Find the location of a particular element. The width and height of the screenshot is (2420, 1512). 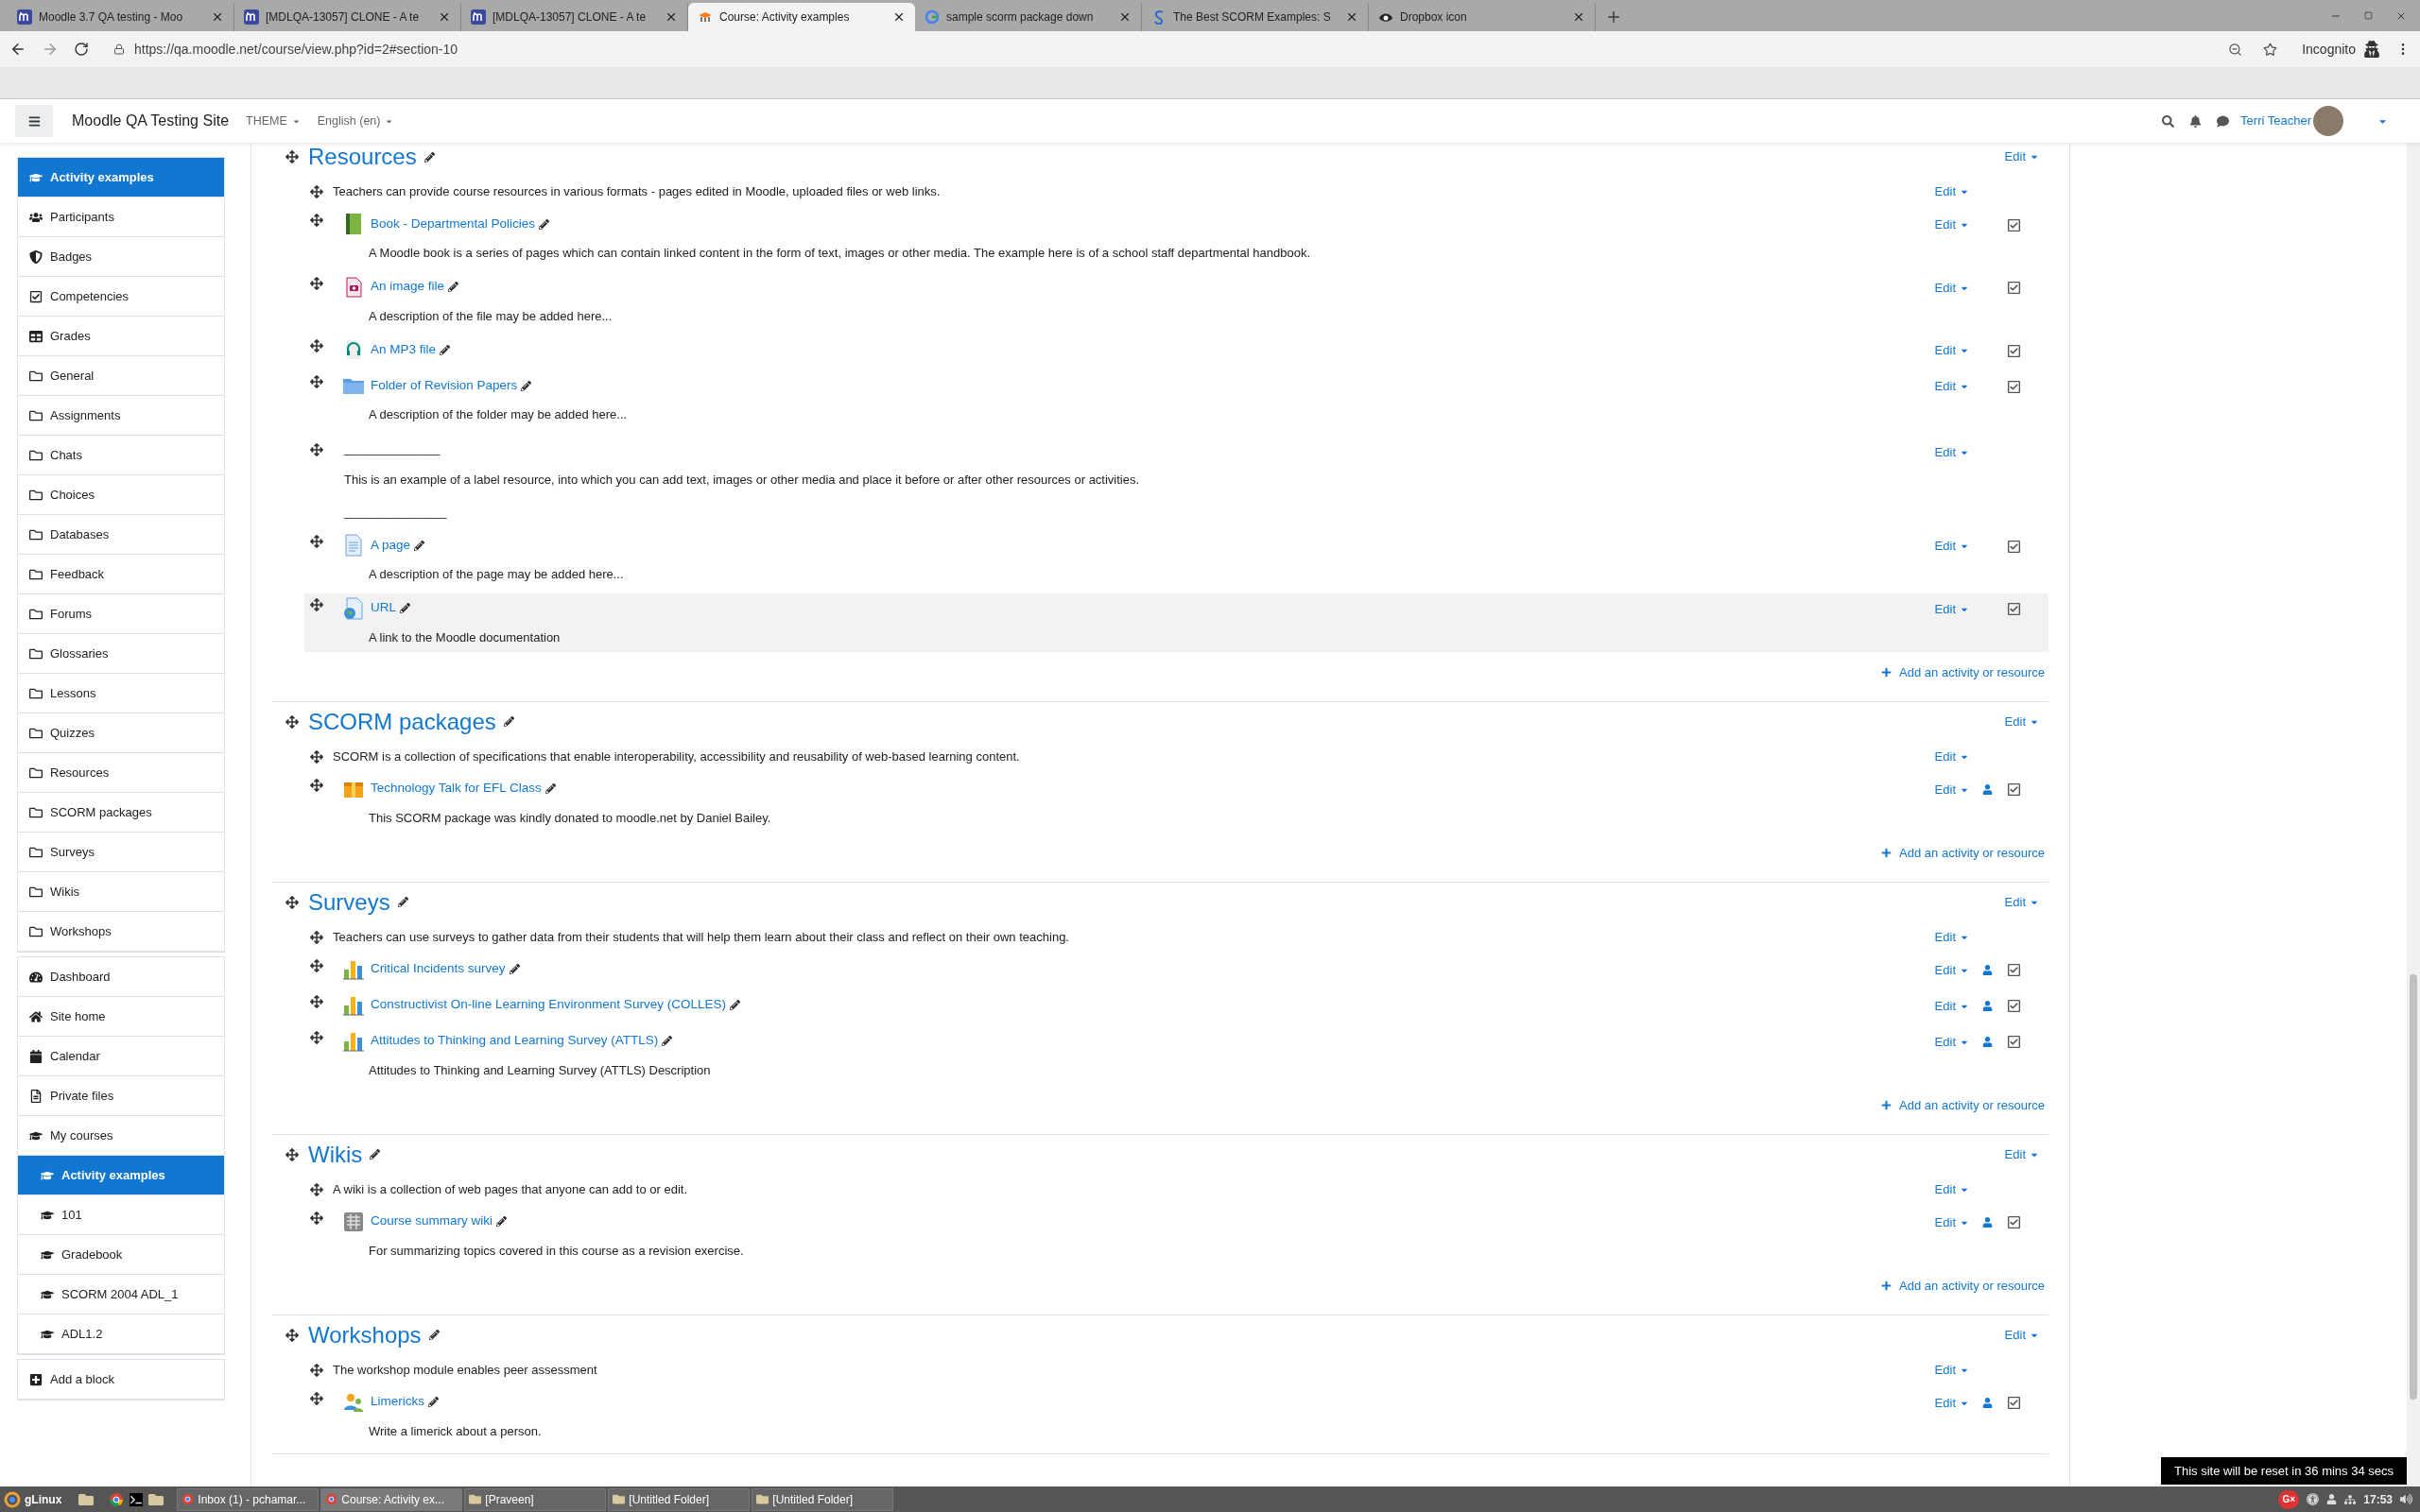

taskbar-window: [Untitled Folder] is located at coordinates (679, 1499).